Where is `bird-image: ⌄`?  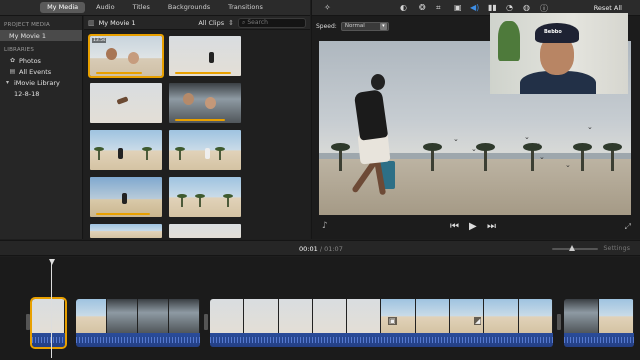
bird-image: ⌄ is located at coordinates (542, 157).